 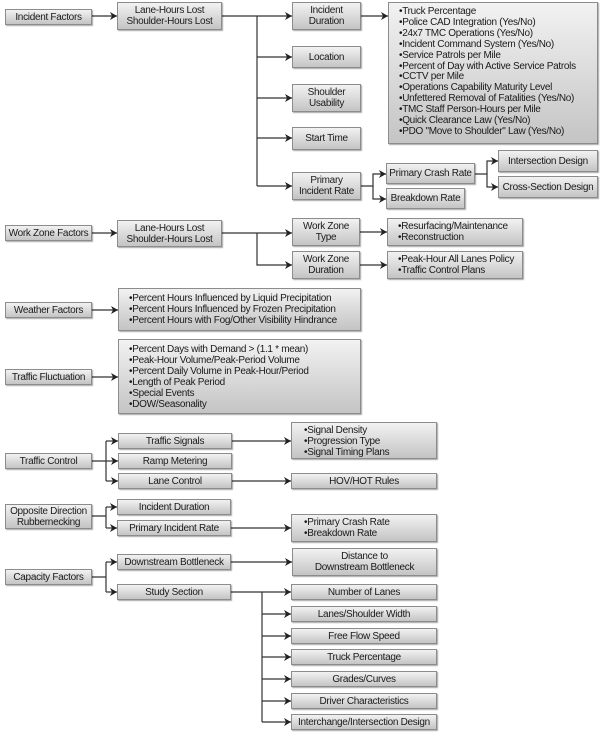 I want to click on incident-factors-node: Incident Factors, so click(x=48, y=17).